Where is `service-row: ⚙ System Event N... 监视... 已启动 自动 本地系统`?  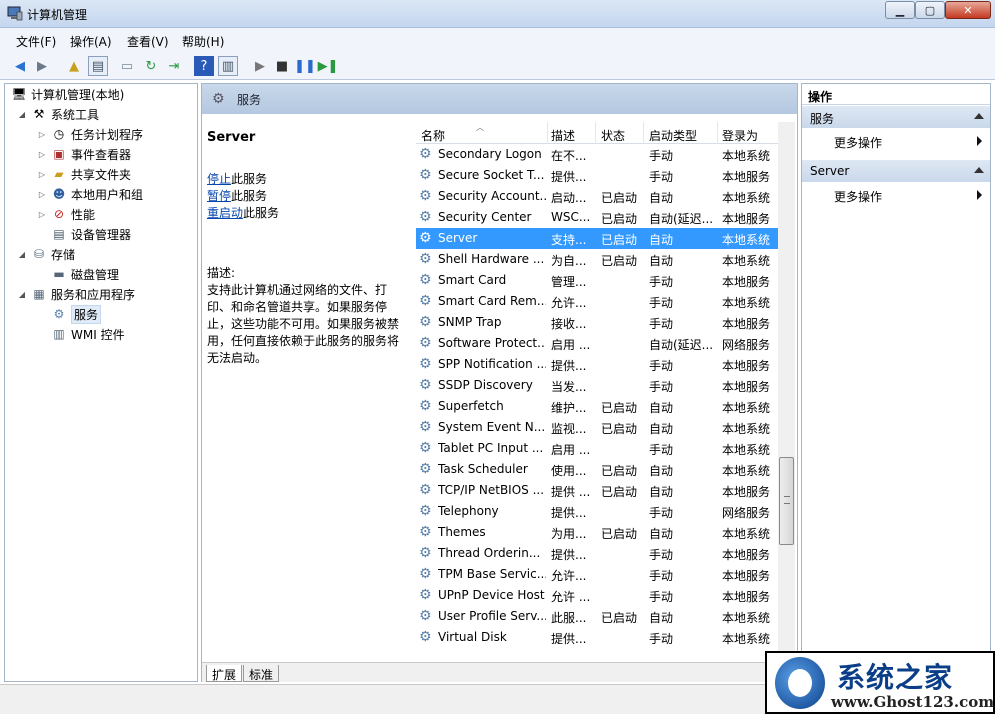
service-row: ⚙ System Event N... 监视... 已启动 自动 本地系统 is located at coordinates (597, 427).